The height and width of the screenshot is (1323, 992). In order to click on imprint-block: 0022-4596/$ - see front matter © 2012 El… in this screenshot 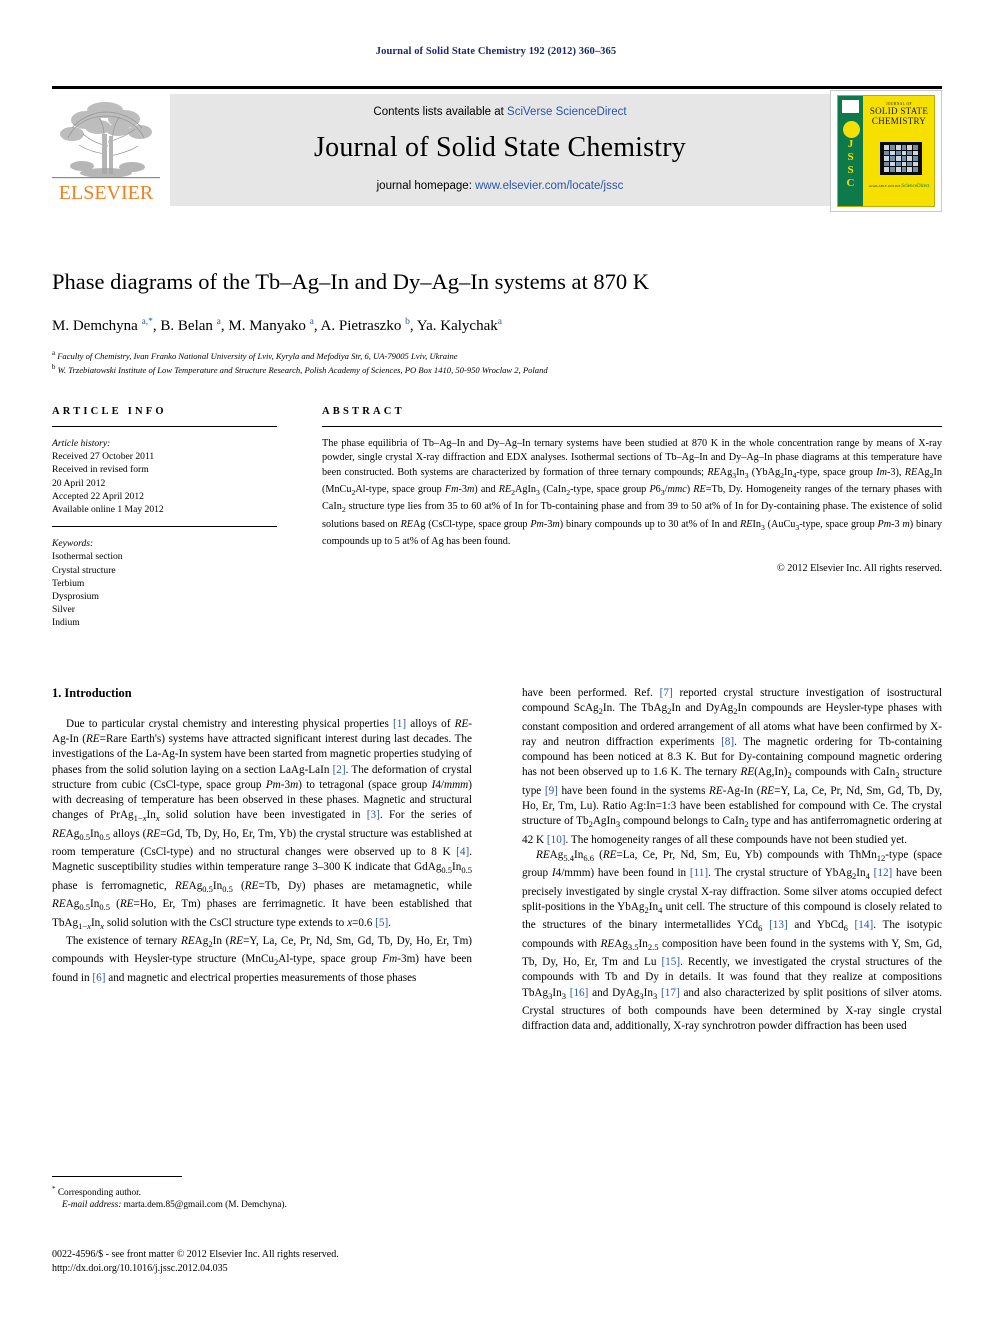, I will do `click(287, 1261)`.